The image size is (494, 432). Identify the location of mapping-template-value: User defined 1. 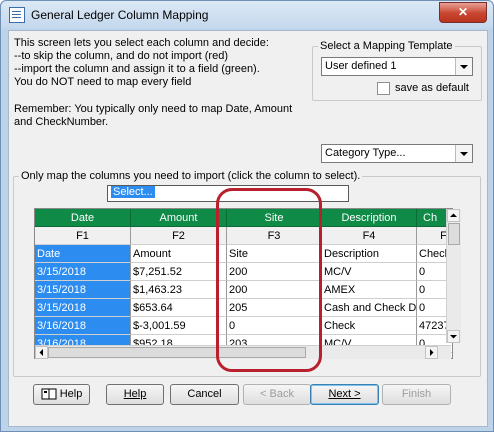
(361, 66).